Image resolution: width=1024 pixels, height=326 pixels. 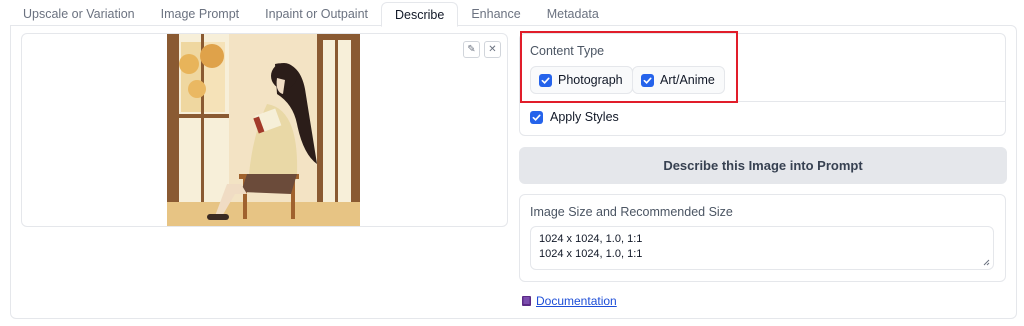 I want to click on tab-metadata: Metadata, so click(x=573, y=14).